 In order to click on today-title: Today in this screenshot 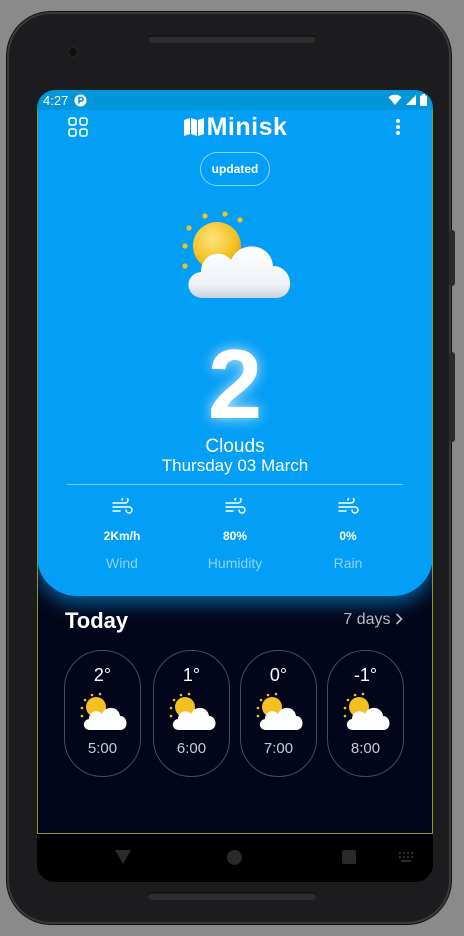, I will do `click(97, 620)`.